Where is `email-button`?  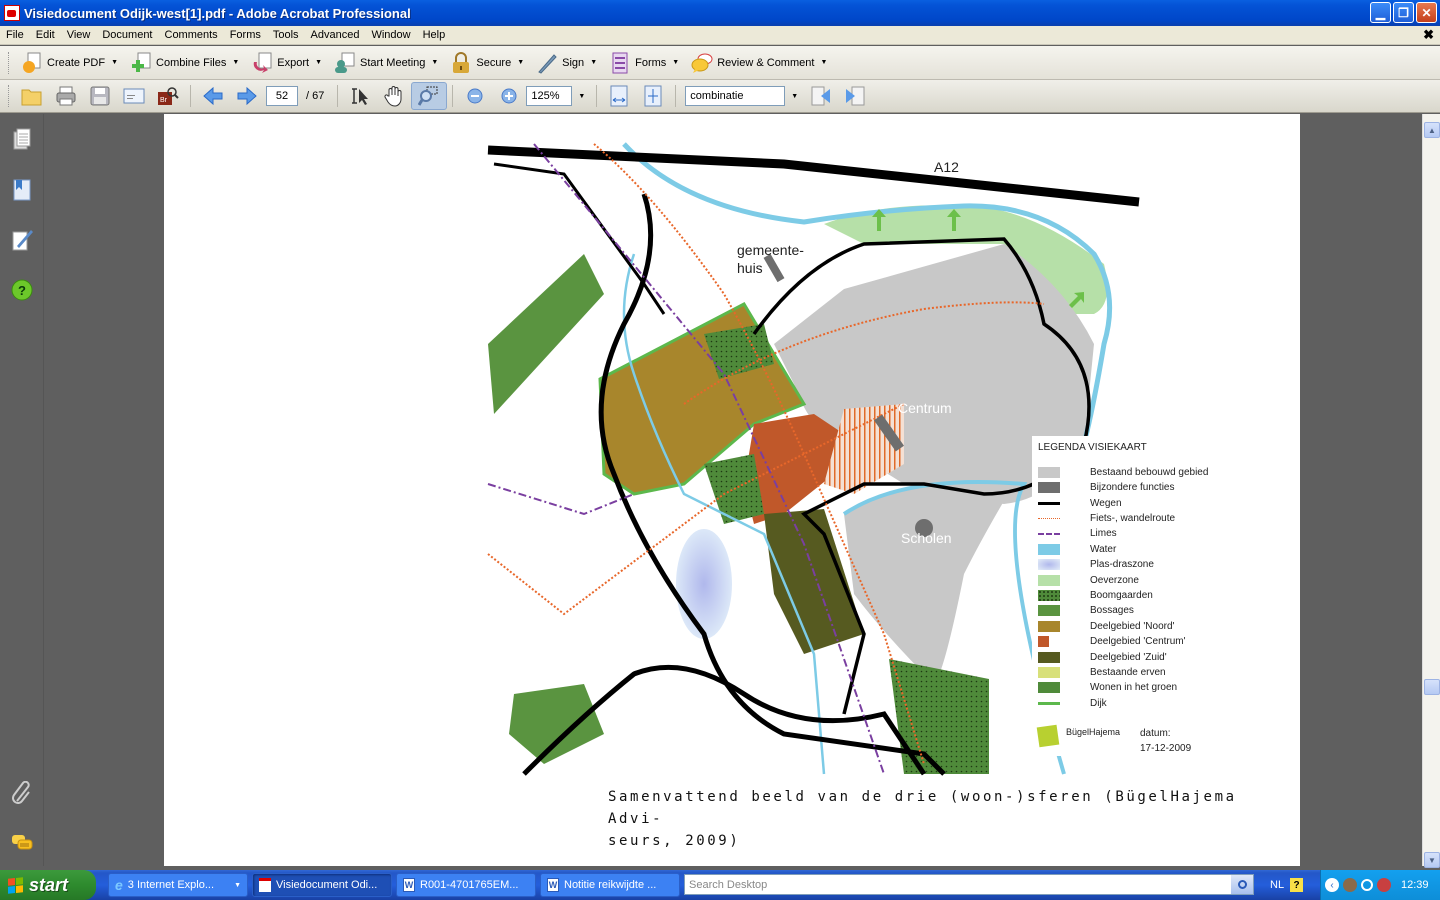 email-button is located at coordinates (134, 96).